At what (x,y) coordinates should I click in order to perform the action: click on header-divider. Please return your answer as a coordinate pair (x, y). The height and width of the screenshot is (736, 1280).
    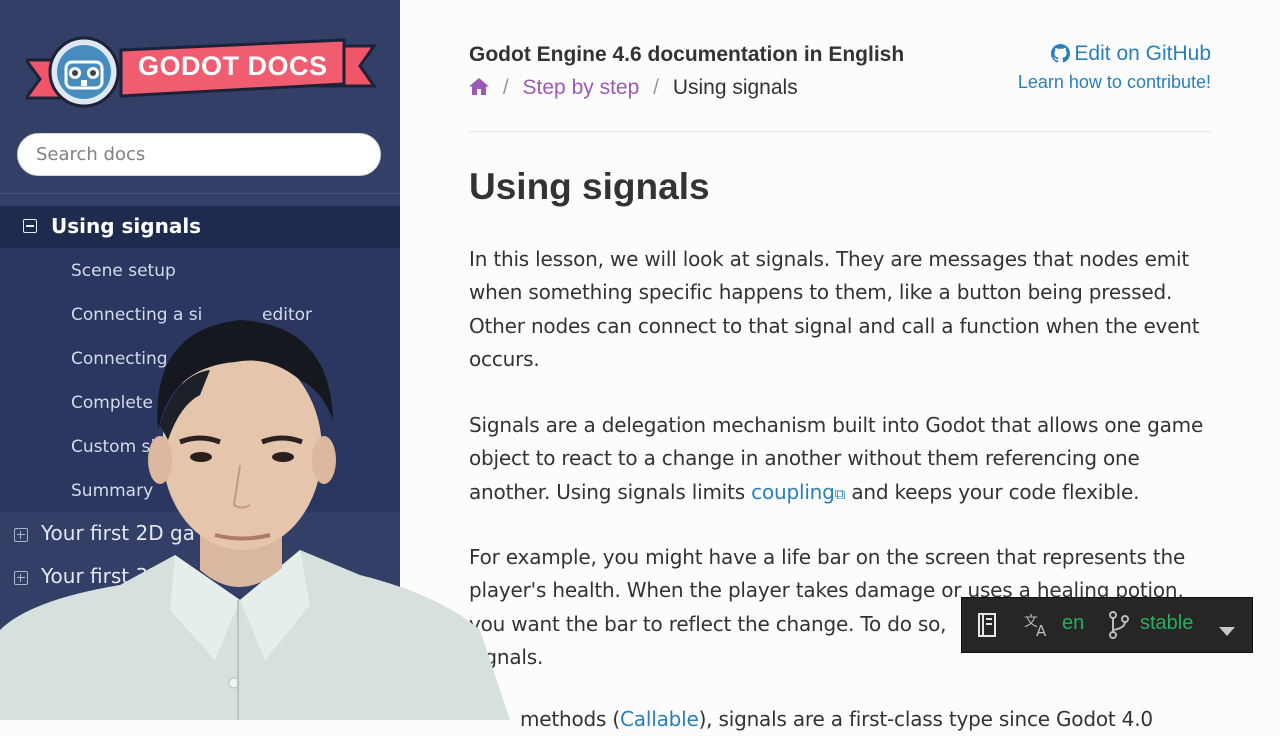
    Looking at the image, I should click on (840, 131).